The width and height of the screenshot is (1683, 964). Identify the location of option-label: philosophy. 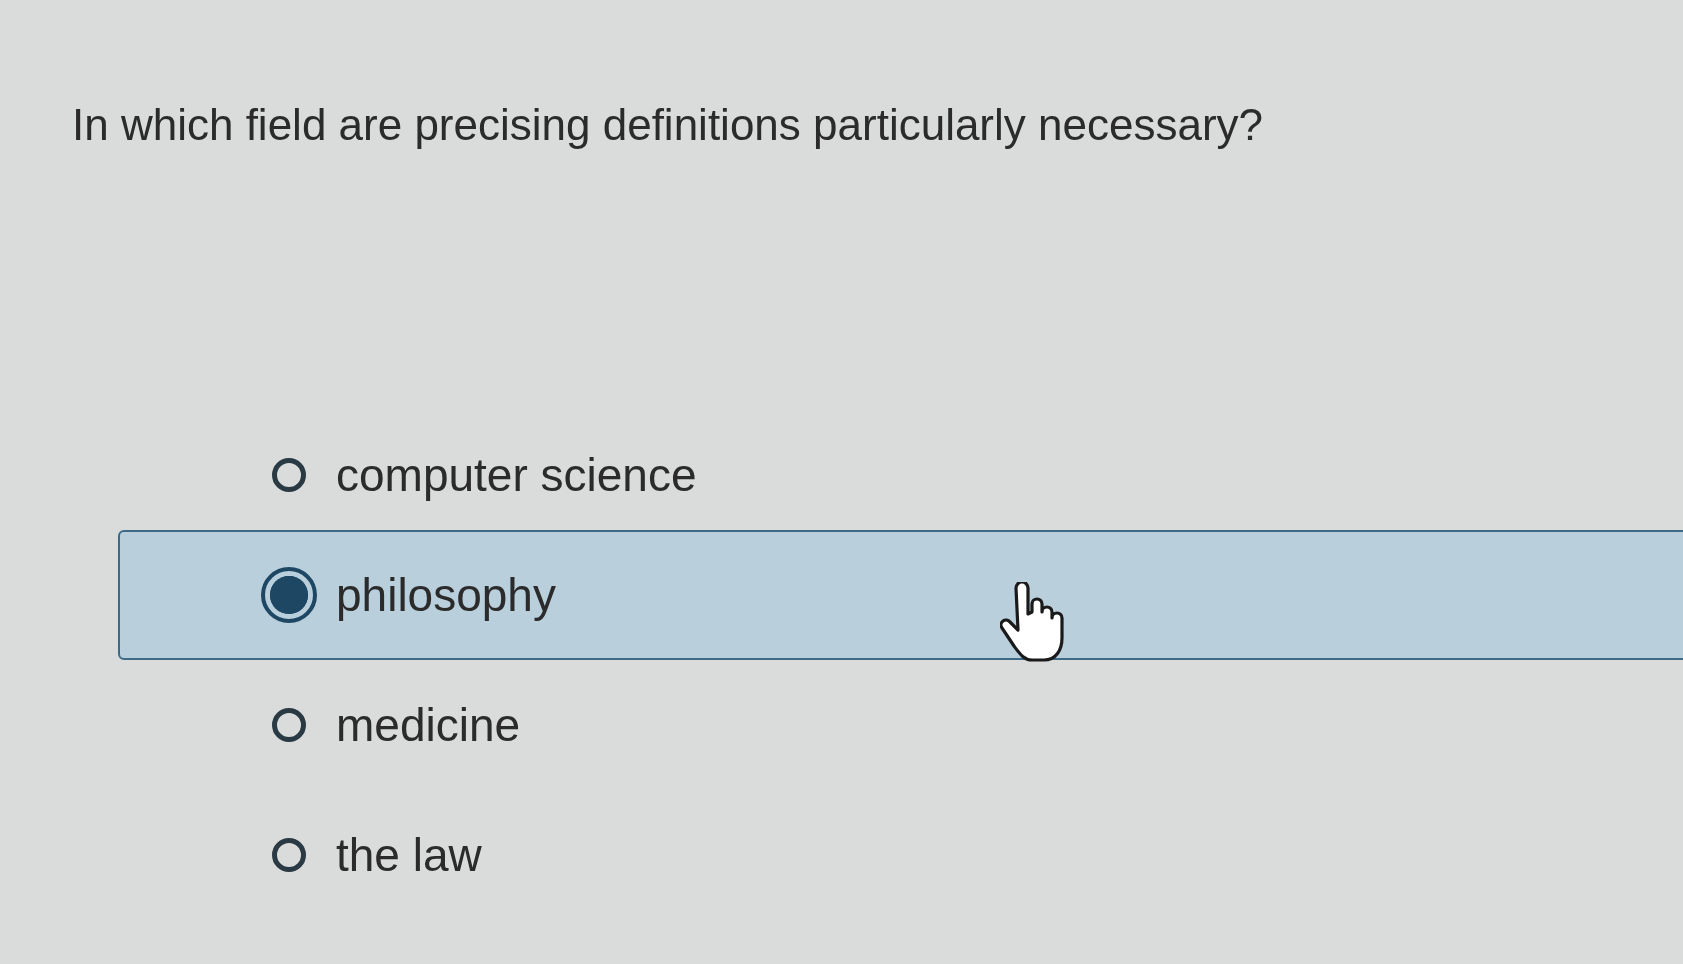
(446, 595).